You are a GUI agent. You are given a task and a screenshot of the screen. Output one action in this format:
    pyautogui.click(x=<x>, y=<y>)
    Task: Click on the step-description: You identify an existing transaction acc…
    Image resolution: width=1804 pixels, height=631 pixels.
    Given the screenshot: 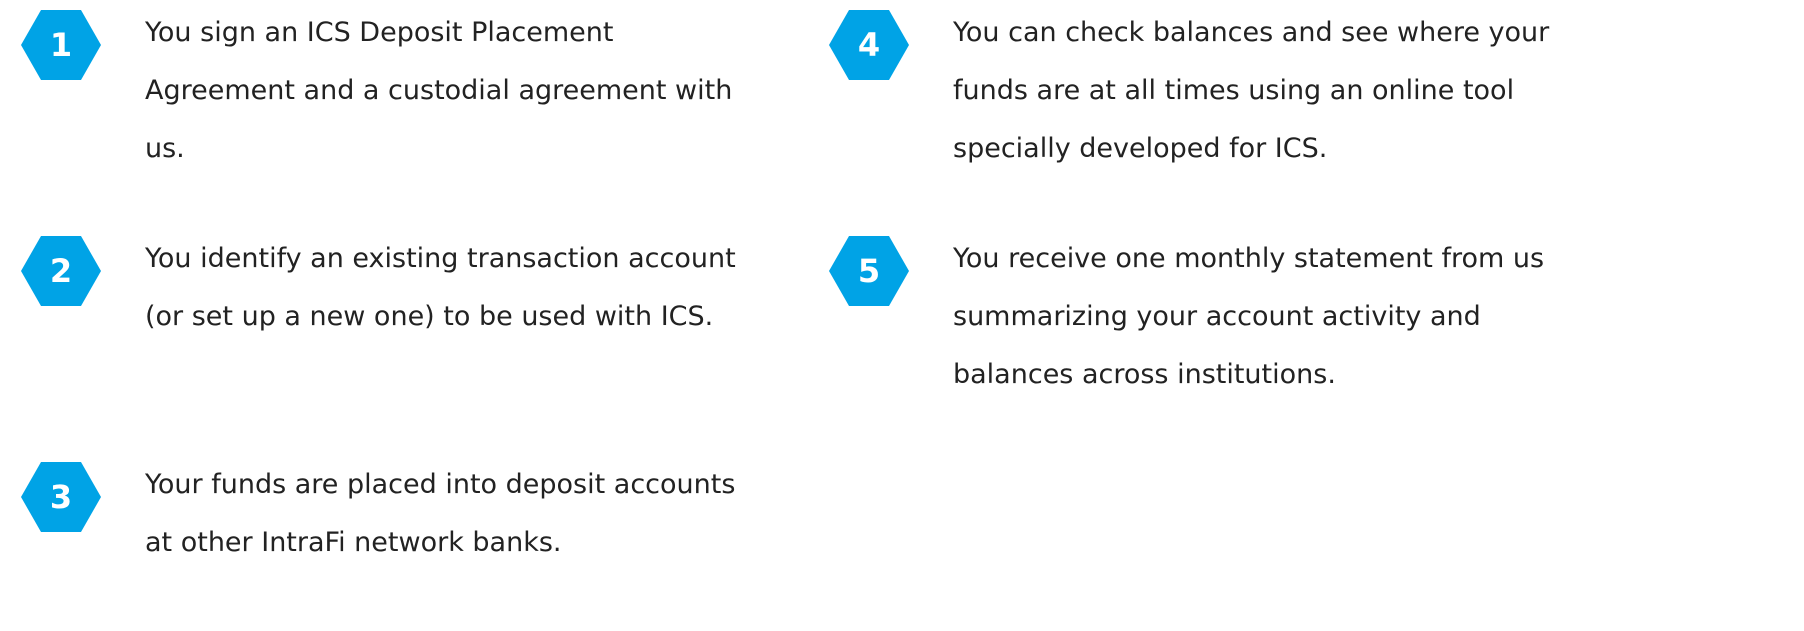 What is the action you would take?
    pyautogui.click(x=440, y=287)
    